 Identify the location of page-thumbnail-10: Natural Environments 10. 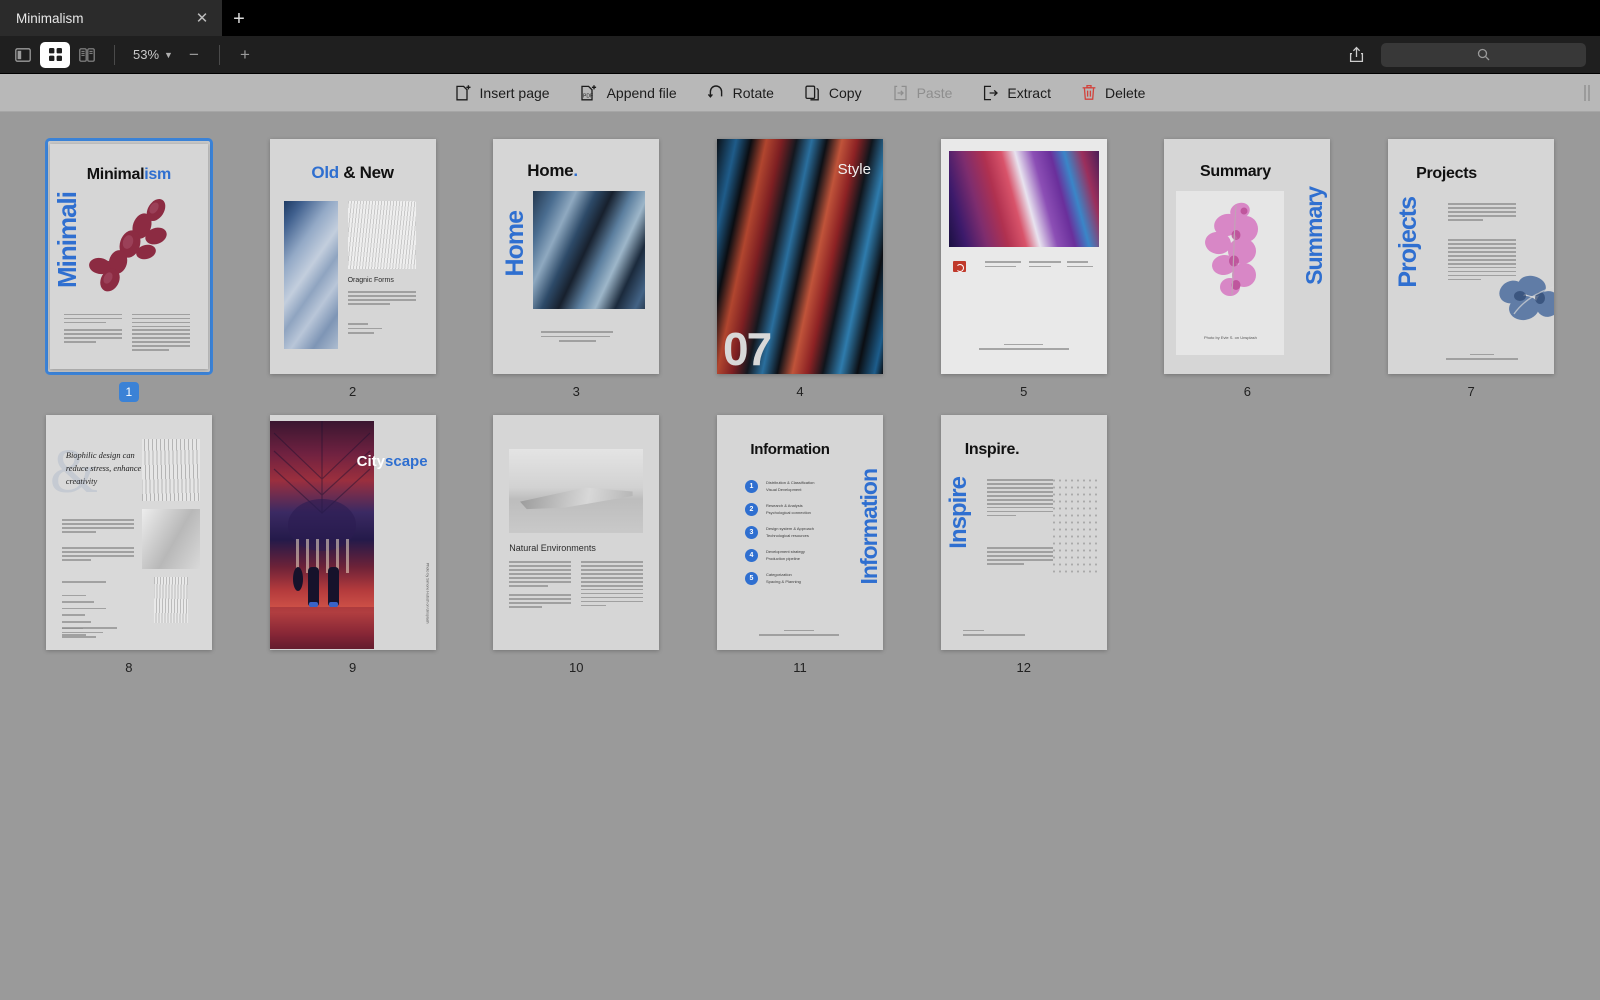
(576, 544).